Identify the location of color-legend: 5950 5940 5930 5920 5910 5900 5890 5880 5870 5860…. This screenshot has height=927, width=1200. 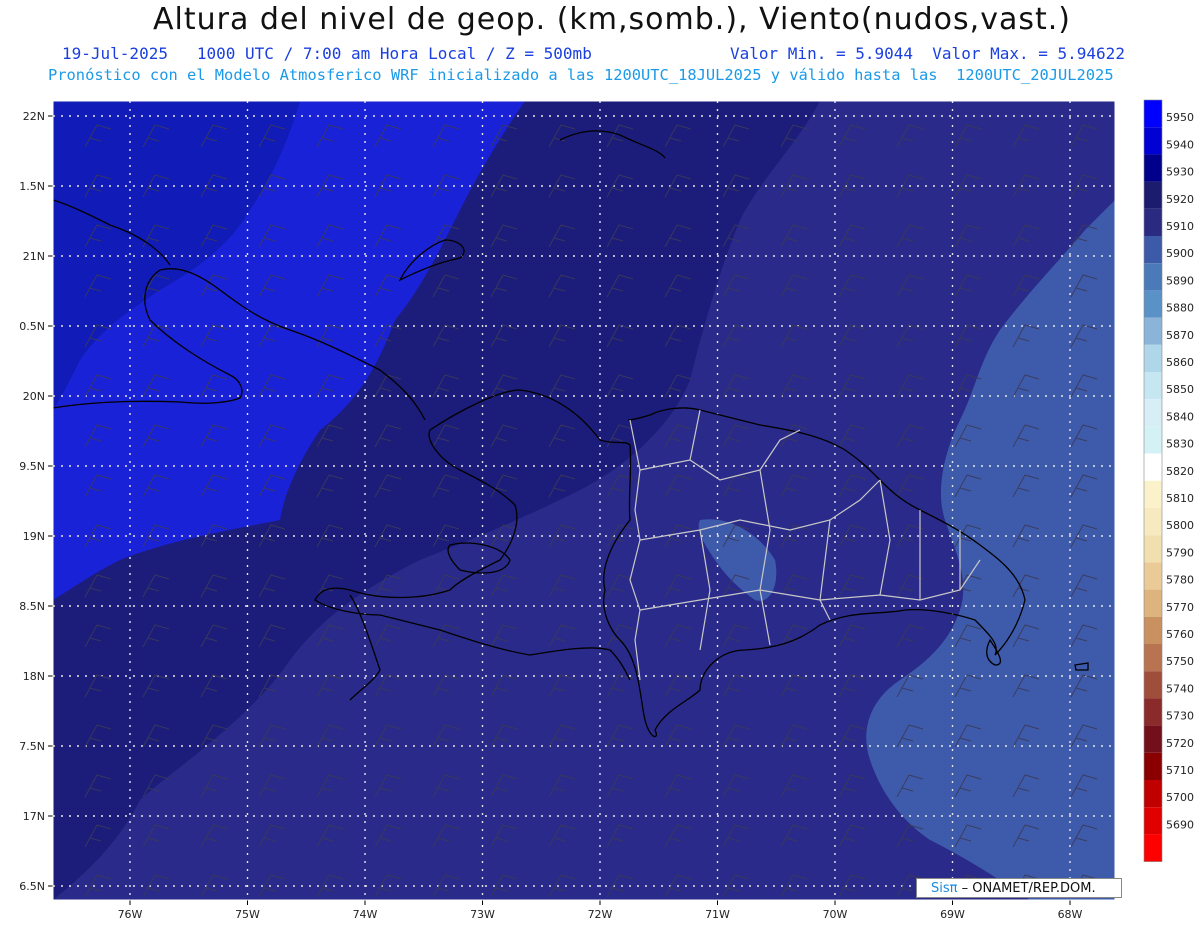
(1168, 480).